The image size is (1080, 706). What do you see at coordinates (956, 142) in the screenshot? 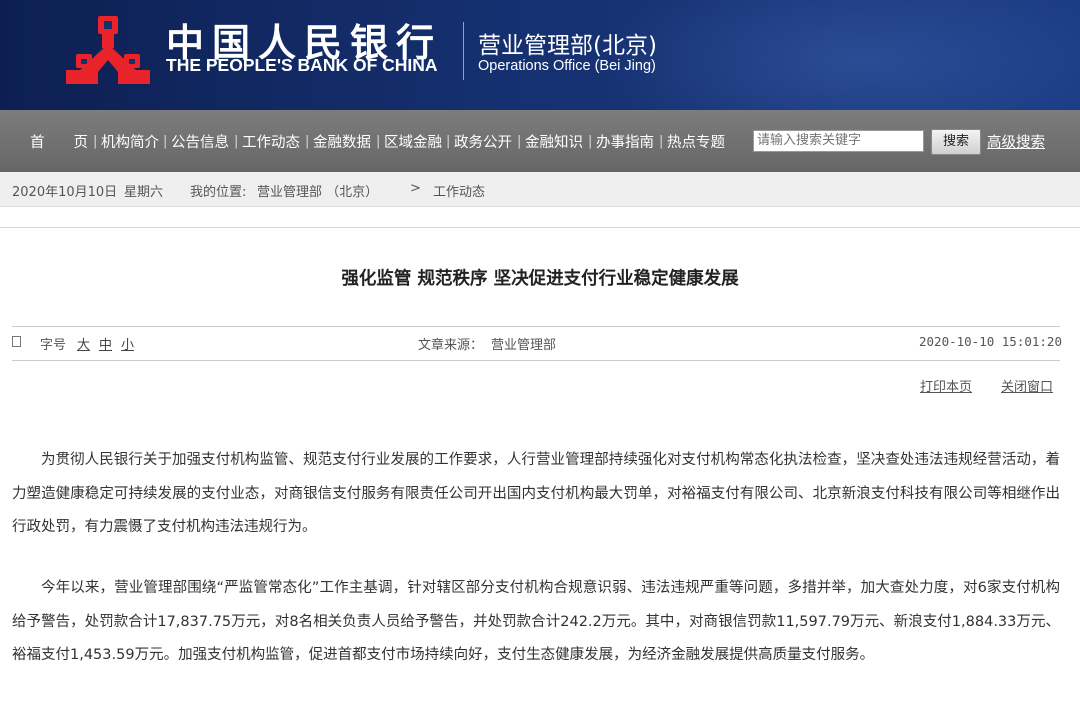
I see `search-button: 搜索` at bounding box center [956, 142].